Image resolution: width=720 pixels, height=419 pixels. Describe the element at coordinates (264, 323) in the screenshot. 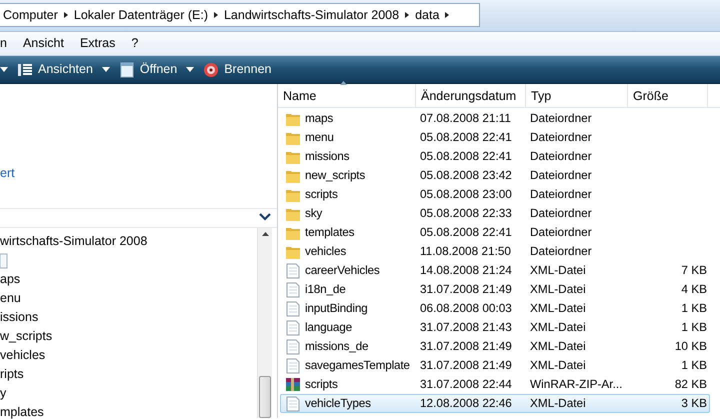

I see `scrollbar` at that location.